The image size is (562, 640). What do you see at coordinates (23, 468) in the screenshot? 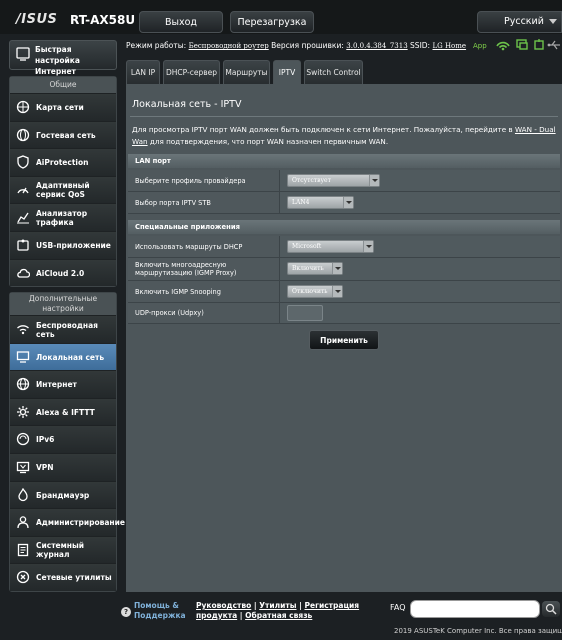
I see `vpn-icon` at bounding box center [23, 468].